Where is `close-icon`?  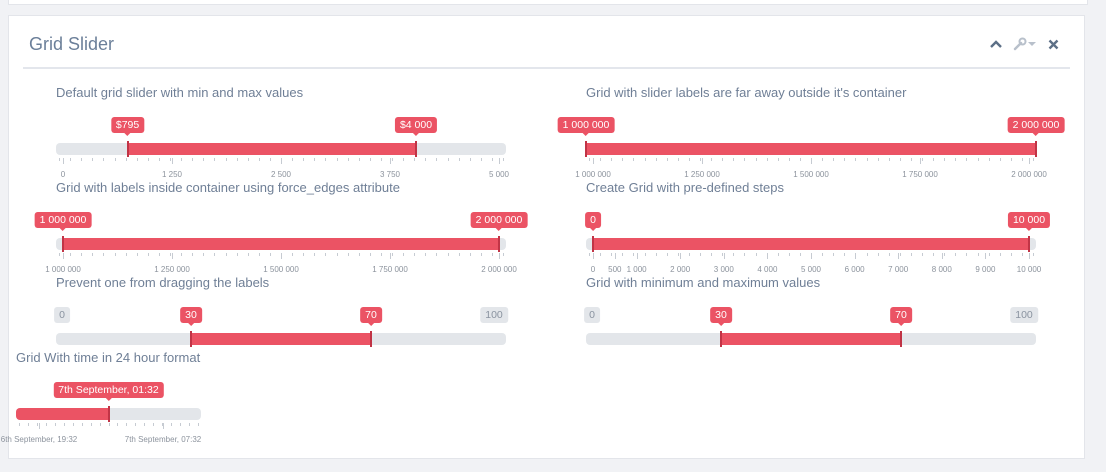 close-icon is located at coordinates (1053, 44).